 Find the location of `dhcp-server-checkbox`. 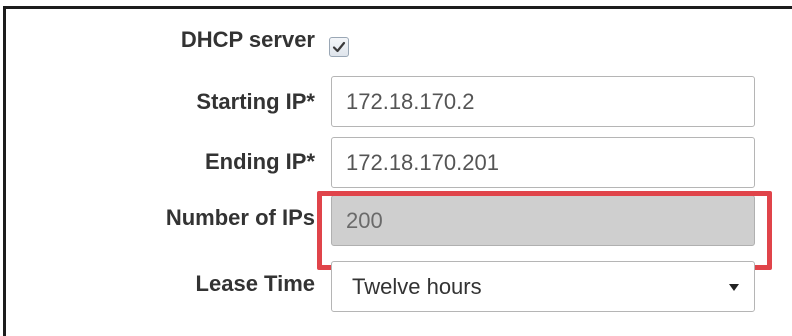

dhcp-server-checkbox is located at coordinates (339, 47).